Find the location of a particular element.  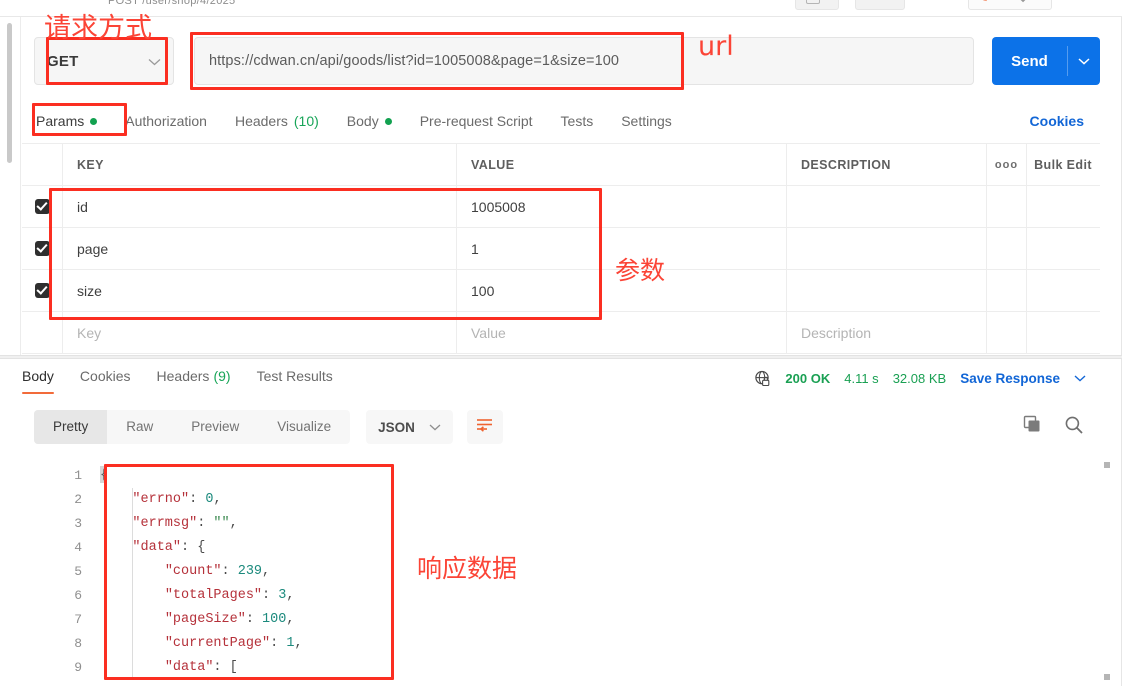

tab-params: Params is located at coordinates (67, 121).